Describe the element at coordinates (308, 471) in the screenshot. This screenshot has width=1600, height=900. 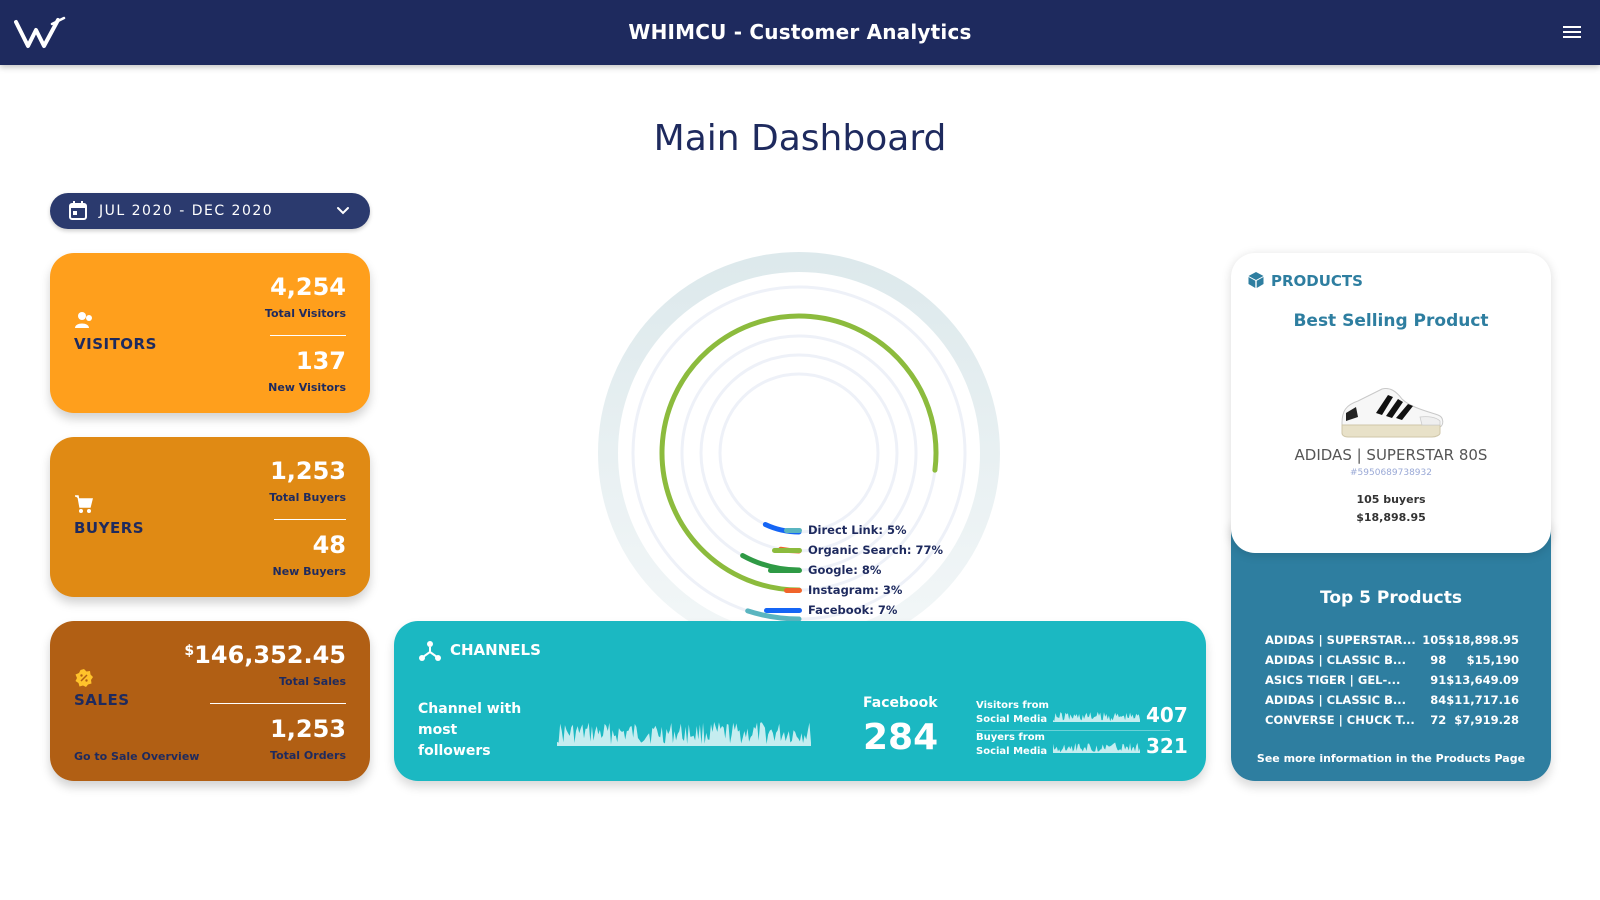
I see `total-buyers-value: 1,253` at that location.